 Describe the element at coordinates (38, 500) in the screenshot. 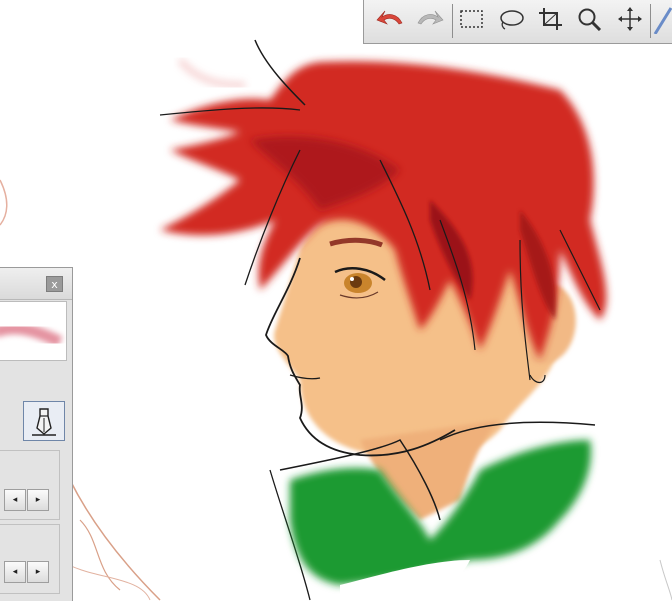

I see `brush-size-increase: ▸` at that location.